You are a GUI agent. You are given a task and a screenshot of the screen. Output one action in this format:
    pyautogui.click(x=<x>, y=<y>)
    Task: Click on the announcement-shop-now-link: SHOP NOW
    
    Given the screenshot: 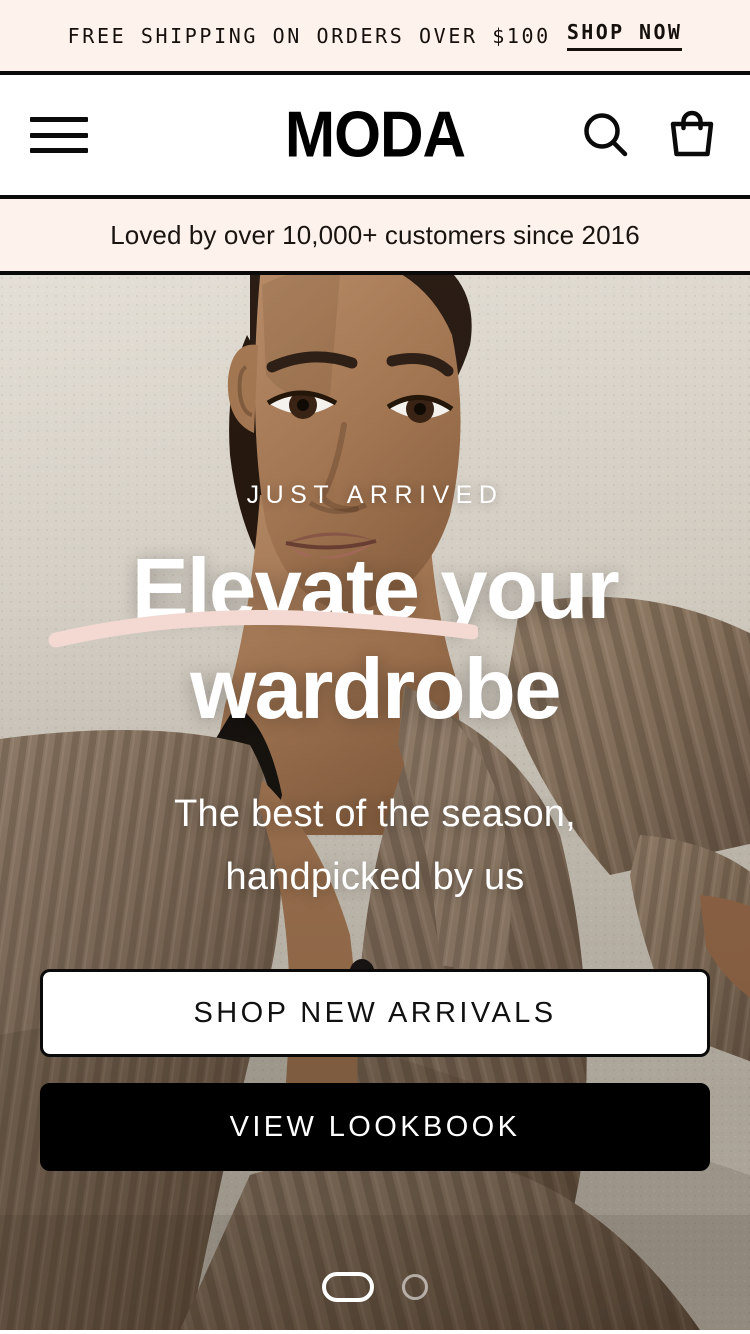 What is the action you would take?
    pyautogui.click(x=624, y=35)
    